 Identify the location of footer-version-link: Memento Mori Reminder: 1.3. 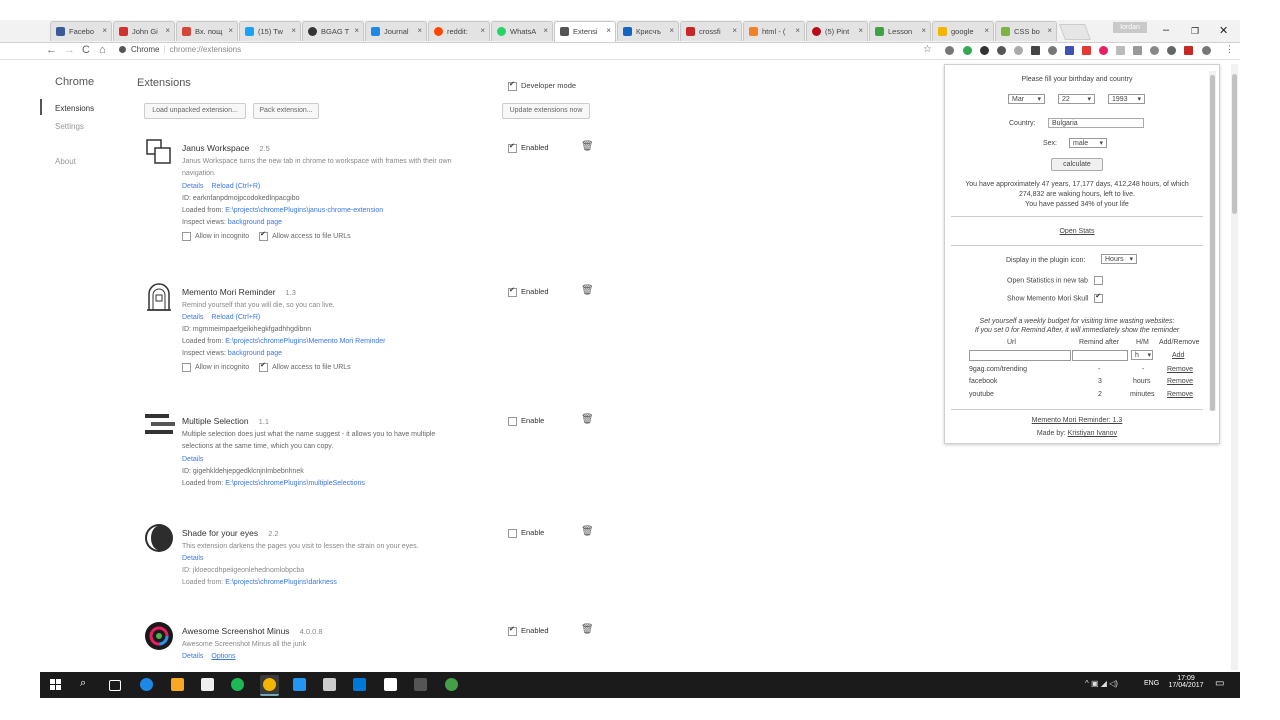
(1077, 420).